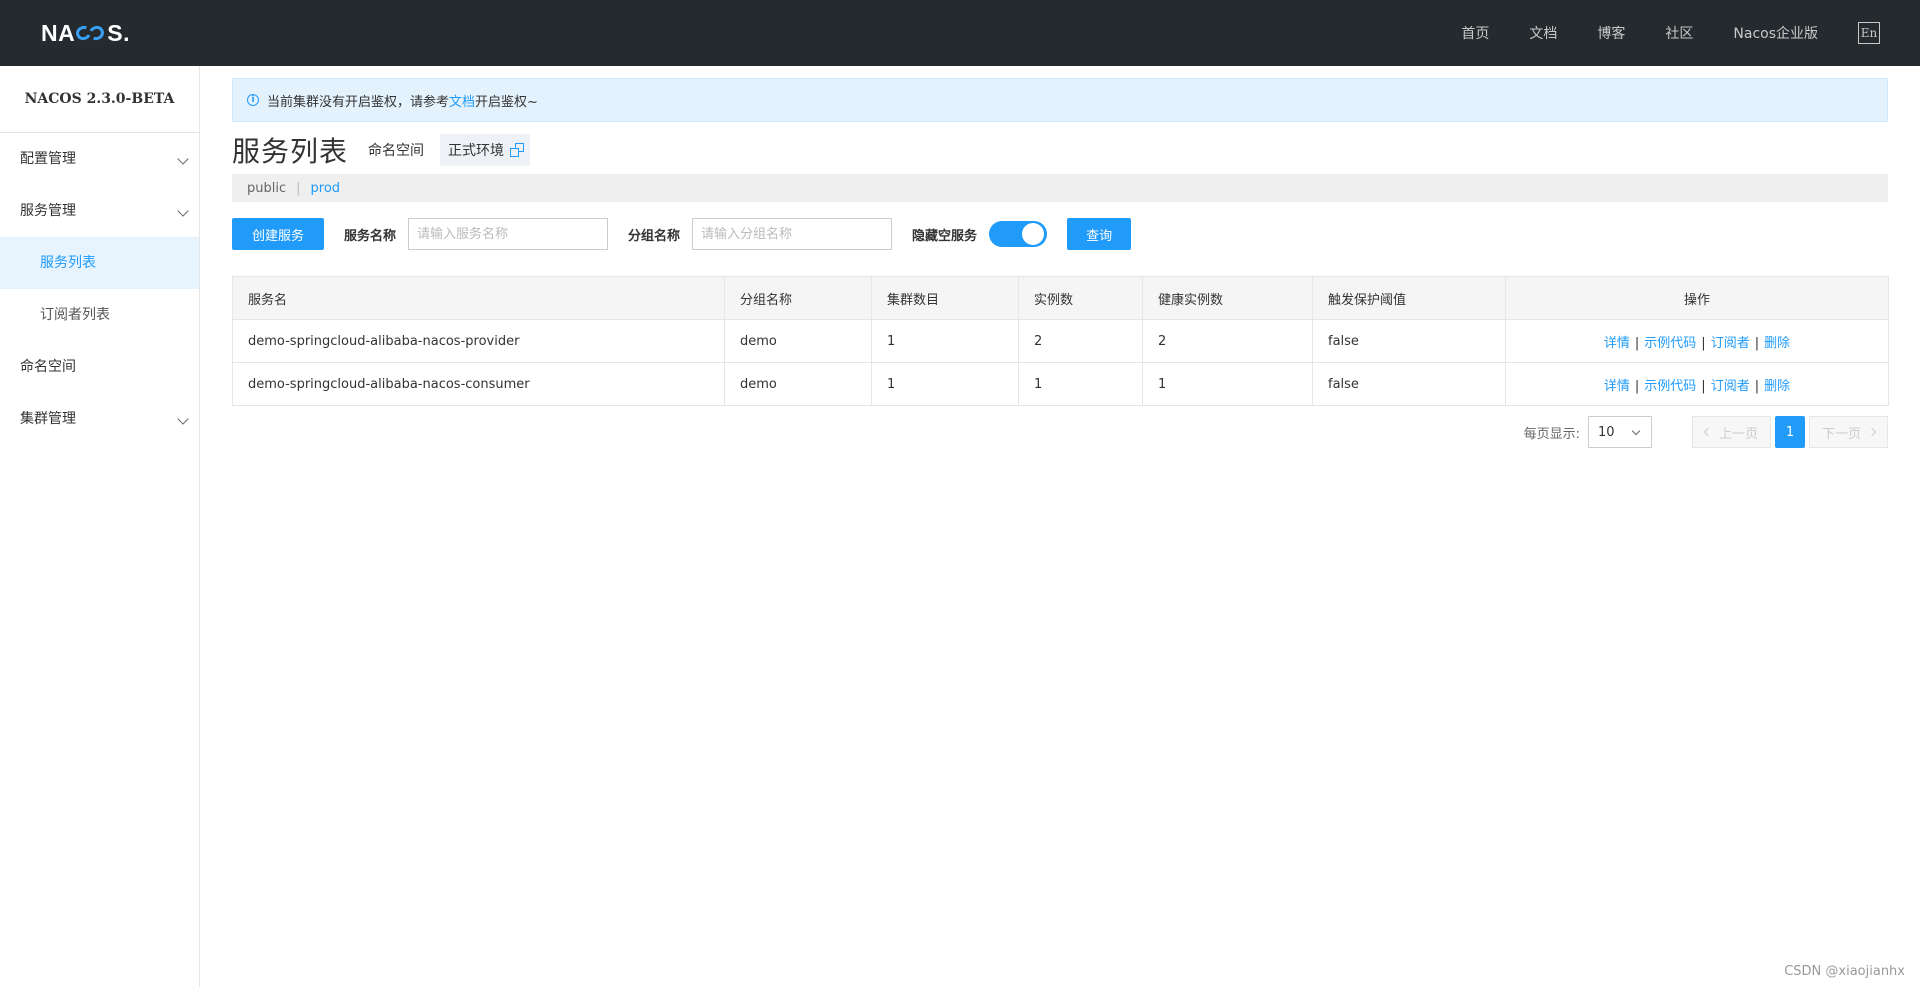 The height and width of the screenshot is (987, 1920). What do you see at coordinates (1227, 341) in the screenshot?
I see `healthy-count-cell: 2` at bounding box center [1227, 341].